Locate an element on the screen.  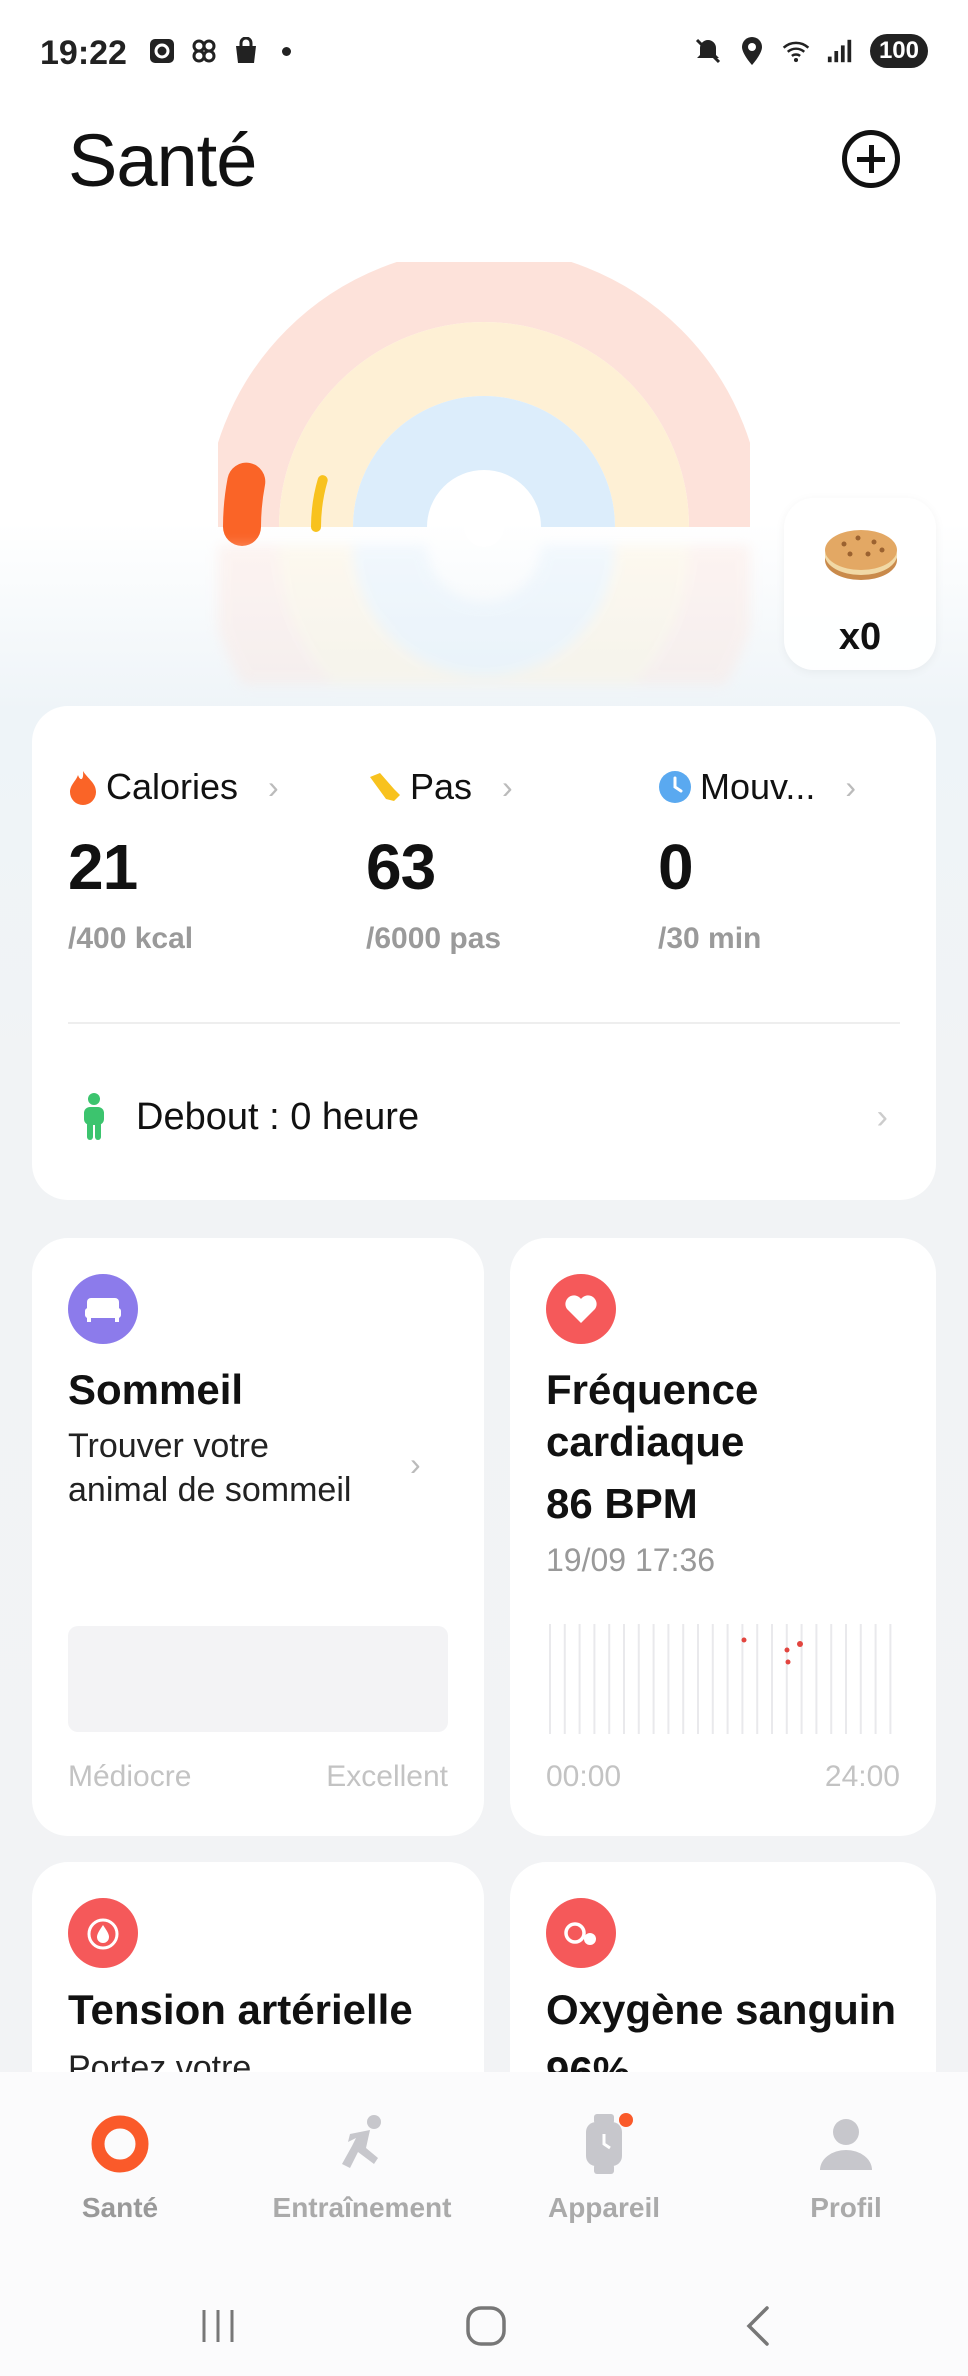
nav-item-sante: Santé is located at coordinates (120, 2168).